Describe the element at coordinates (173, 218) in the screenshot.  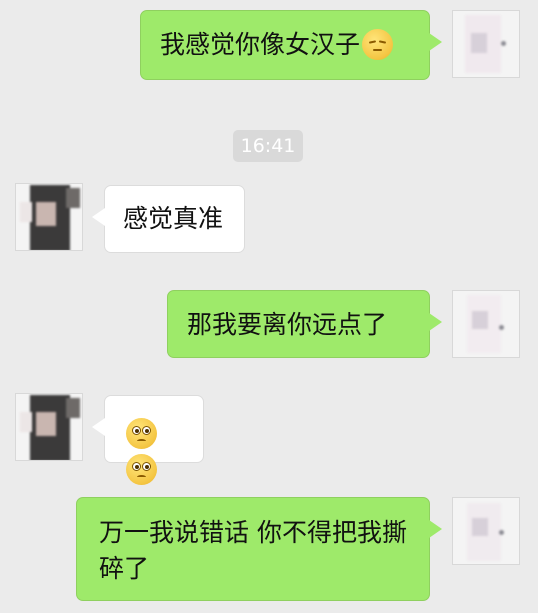
I see `message-text: 感觉真准` at that location.